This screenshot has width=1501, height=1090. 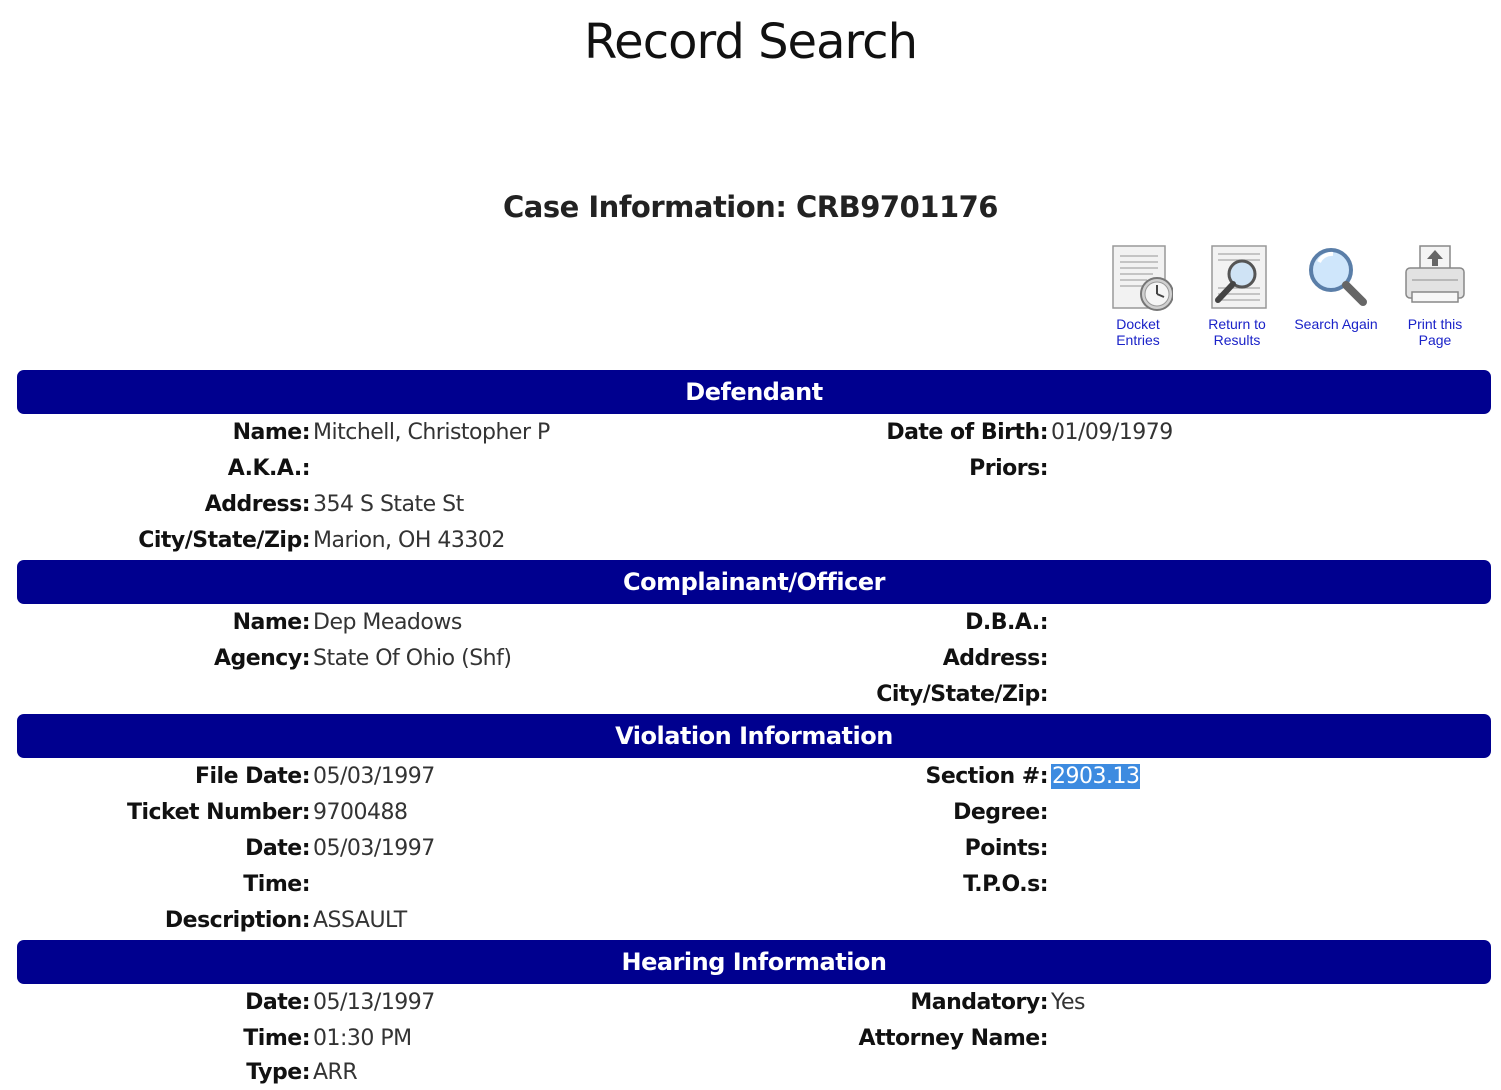 I want to click on docket-entries-link: Docket Entries, so click(x=1138, y=295).